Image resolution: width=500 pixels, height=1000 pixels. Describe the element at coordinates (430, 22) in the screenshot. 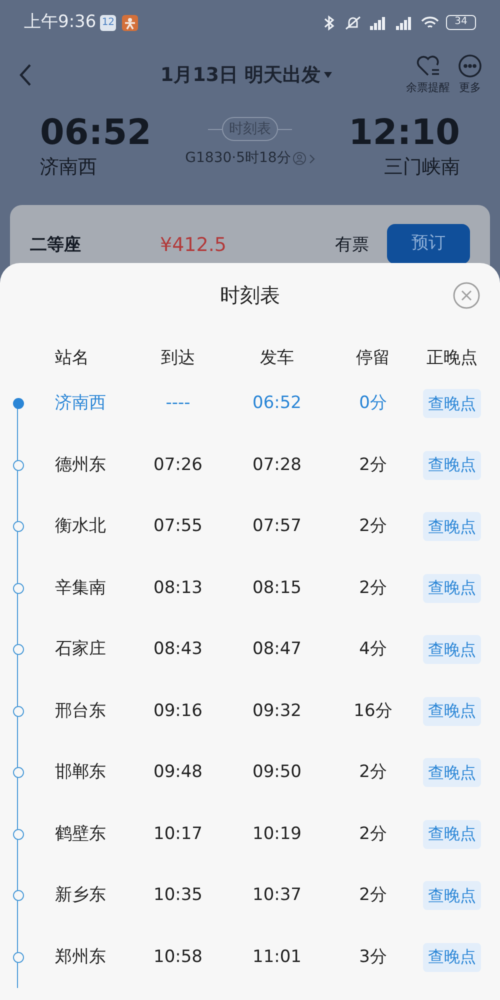

I see `wifi-icon` at that location.